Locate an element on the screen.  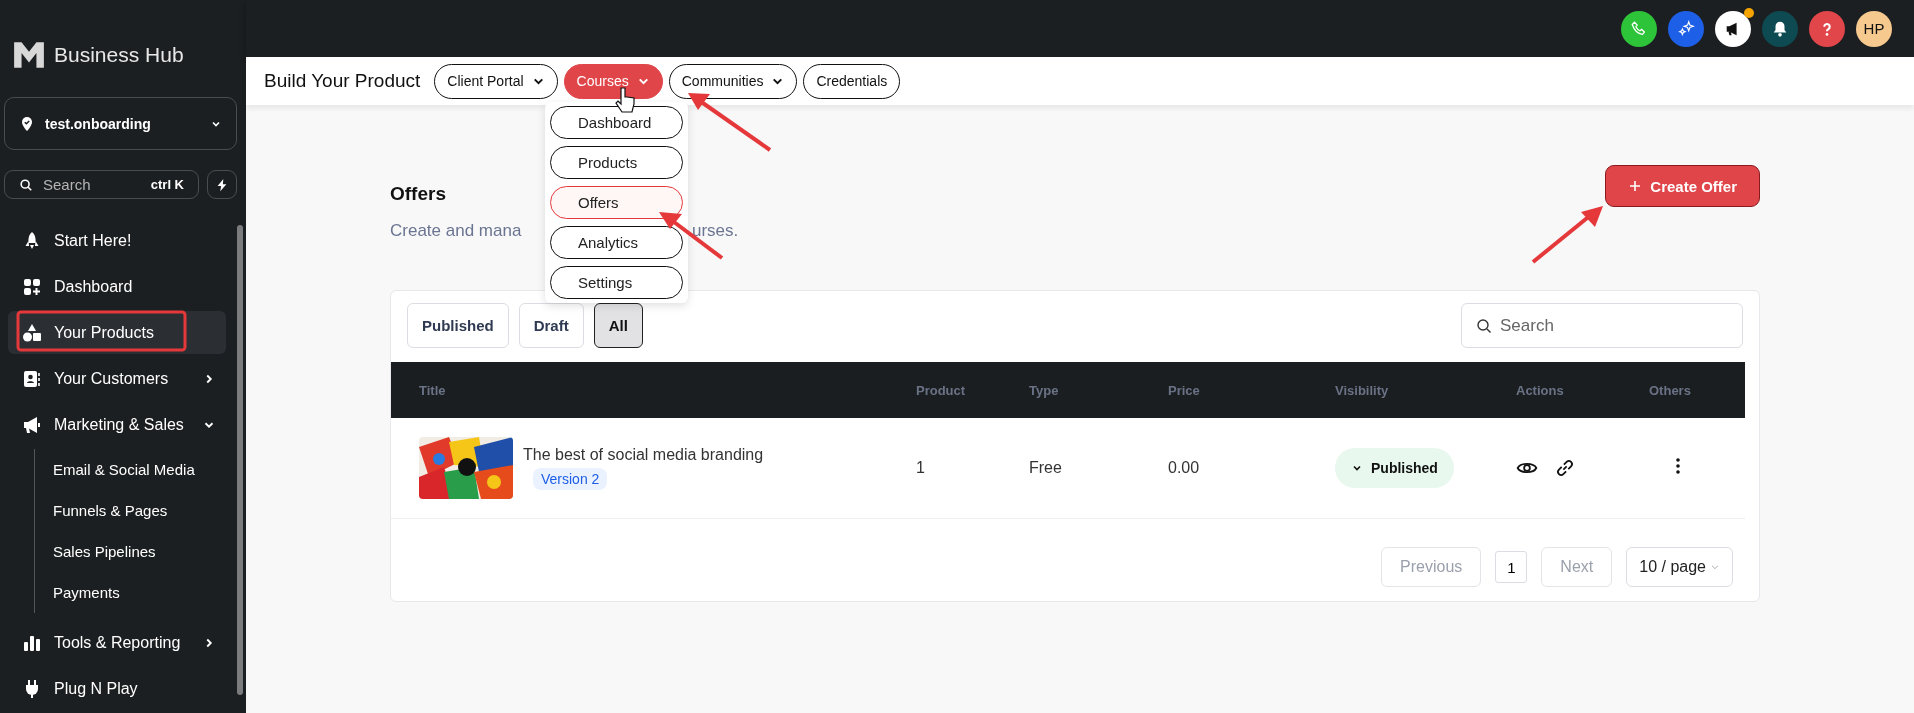
create-offer-button: Create Offer is located at coordinates (1682, 186).